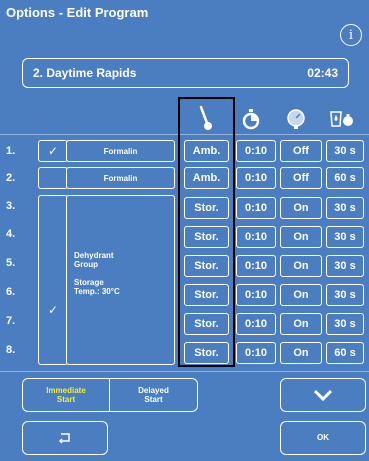 The image size is (369, 461). I want to click on delayed-start-button: Delayed Start, so click(153, 395).